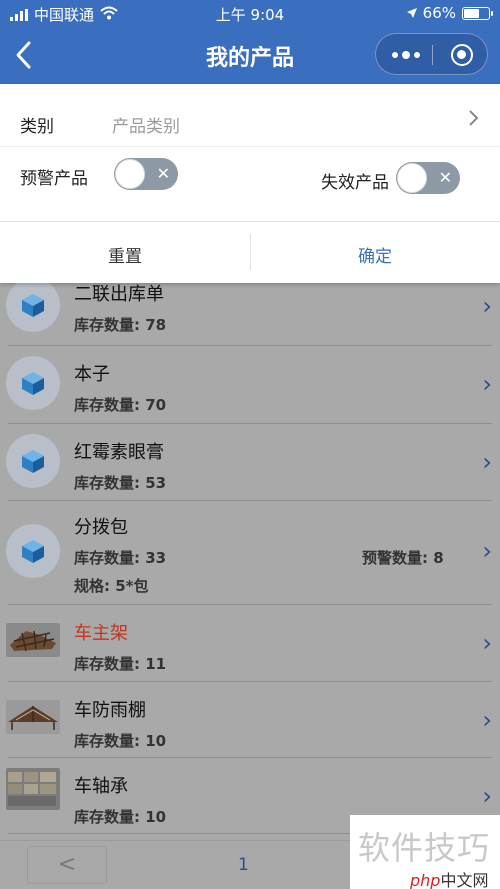 This screenshot has height=889, width=500. I want to click on watermark-logo-php: php, so click(425, 880).